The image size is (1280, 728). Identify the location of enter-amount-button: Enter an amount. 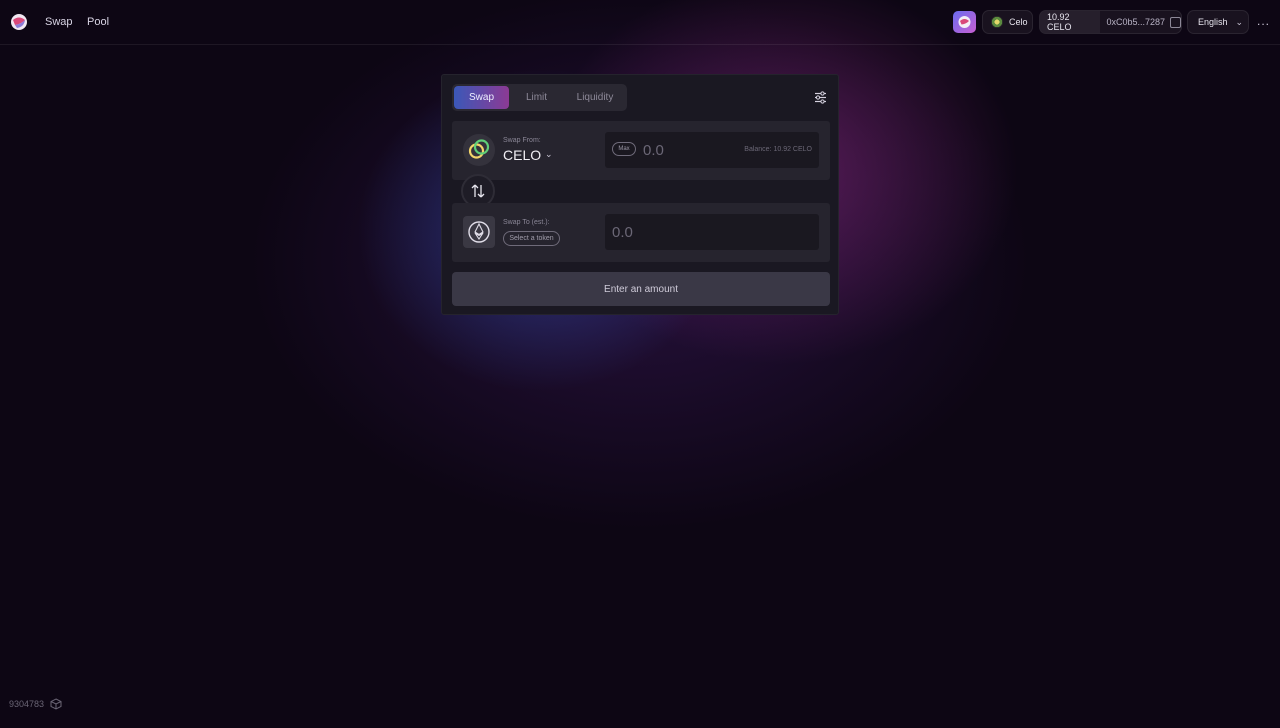
(641, 289).